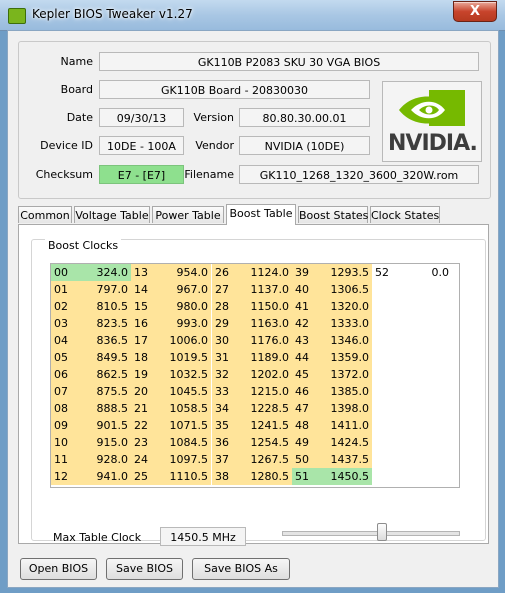 The width and height of the screenshot is (505, 593). I want to click on boost-entry-clock: 1411.0, so click(347, 425).